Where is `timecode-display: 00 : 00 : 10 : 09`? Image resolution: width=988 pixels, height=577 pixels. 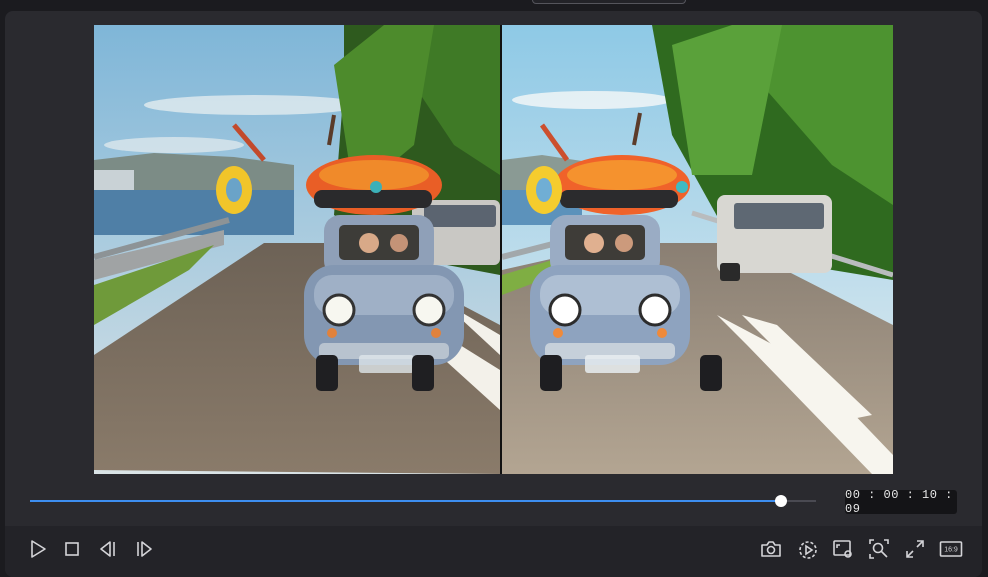 timecode-display: 00 : 00 : 10 : 09 is located at coordinates (901, 502).